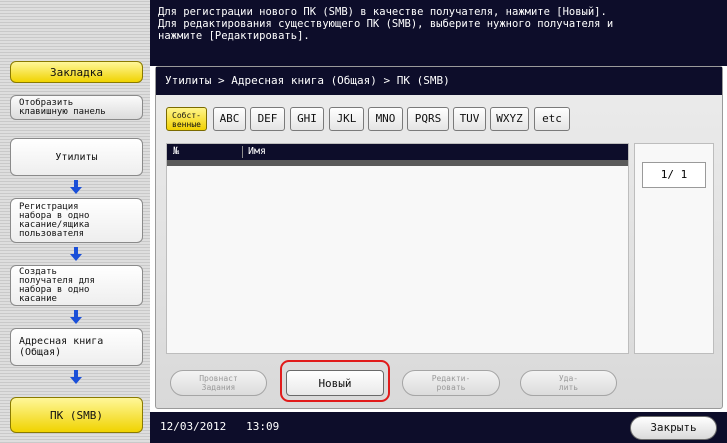  Describe the element at coordinates (61, 347) in the screenshot. I see `step-address-book-label: Адресная книга (Общая)` at that location.